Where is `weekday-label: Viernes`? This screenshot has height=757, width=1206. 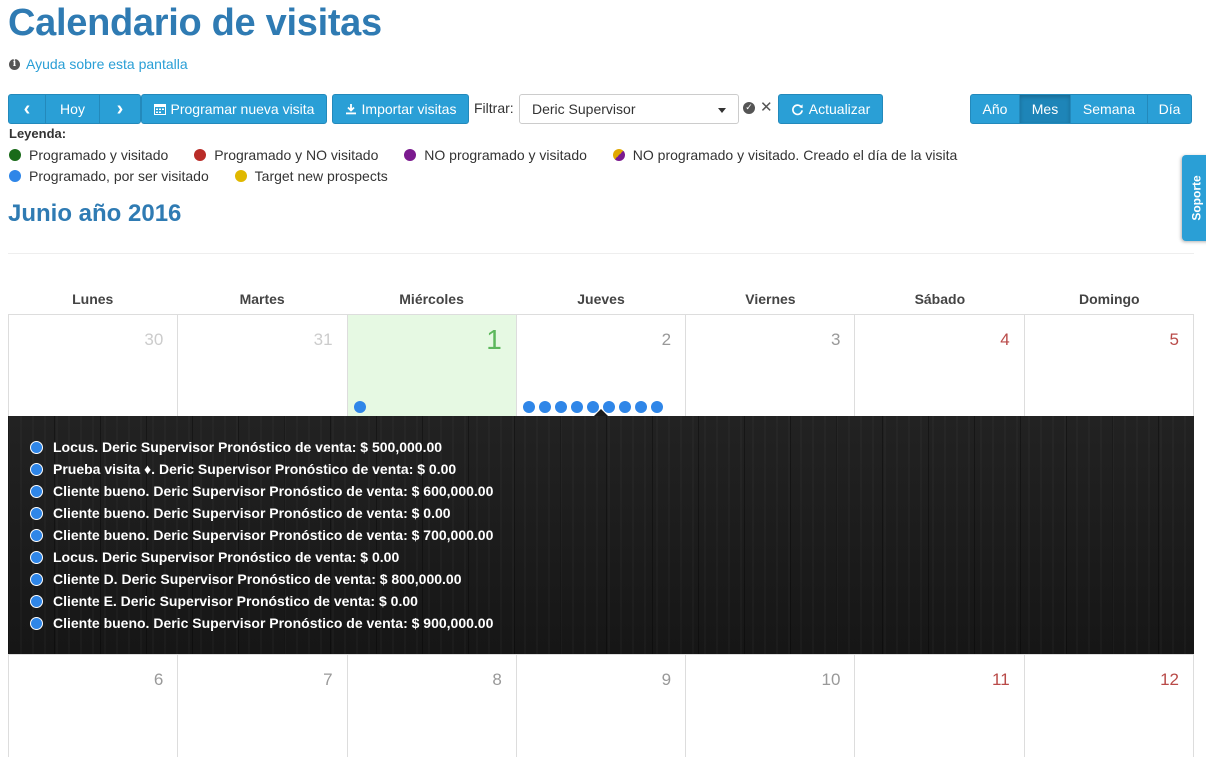
weekday-label: Viernes is located at coordinates (770, 299).